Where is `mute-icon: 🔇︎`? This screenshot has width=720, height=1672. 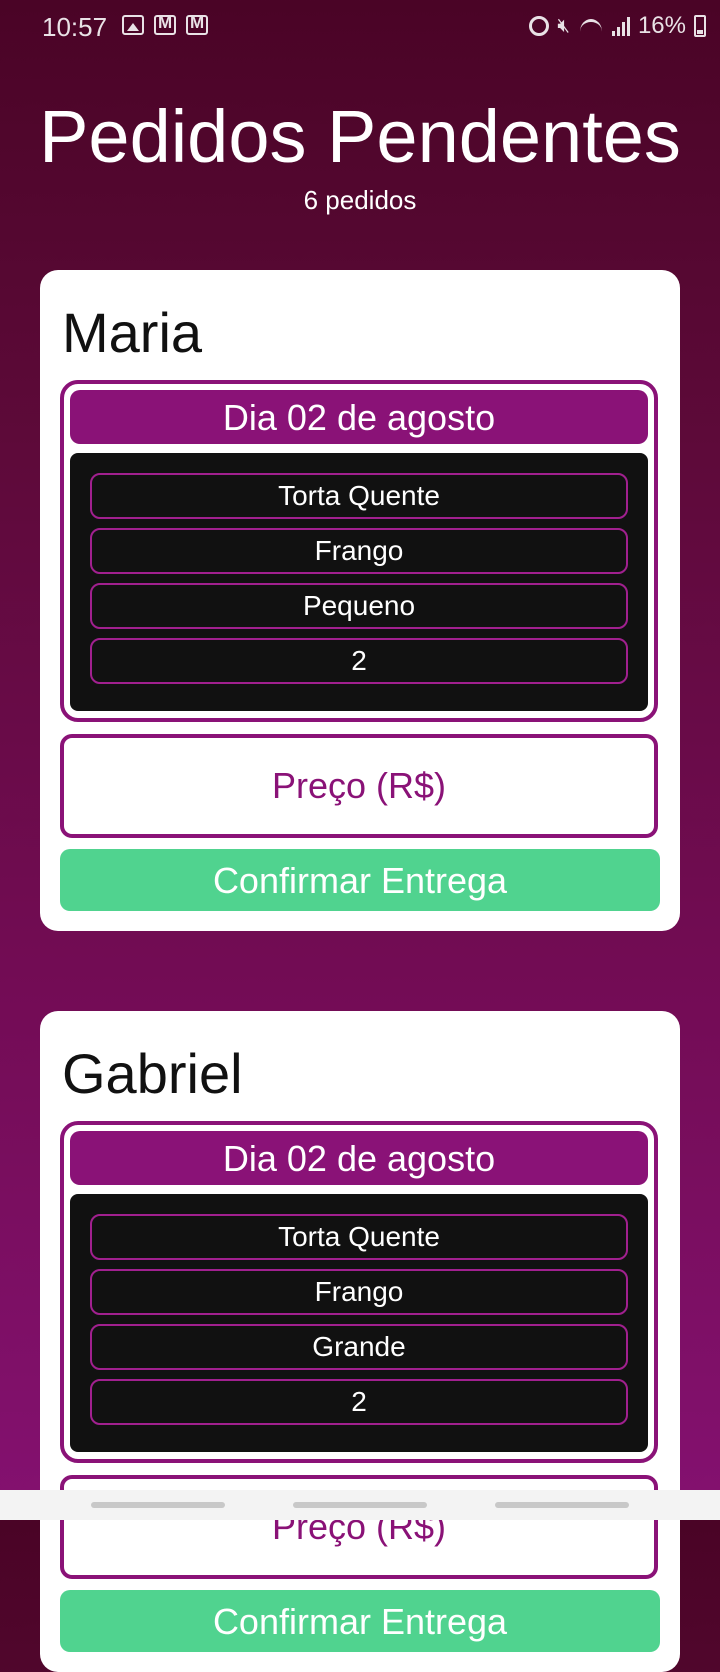
mute-icon: 🔇︎ is located at coordinates (563, 25).